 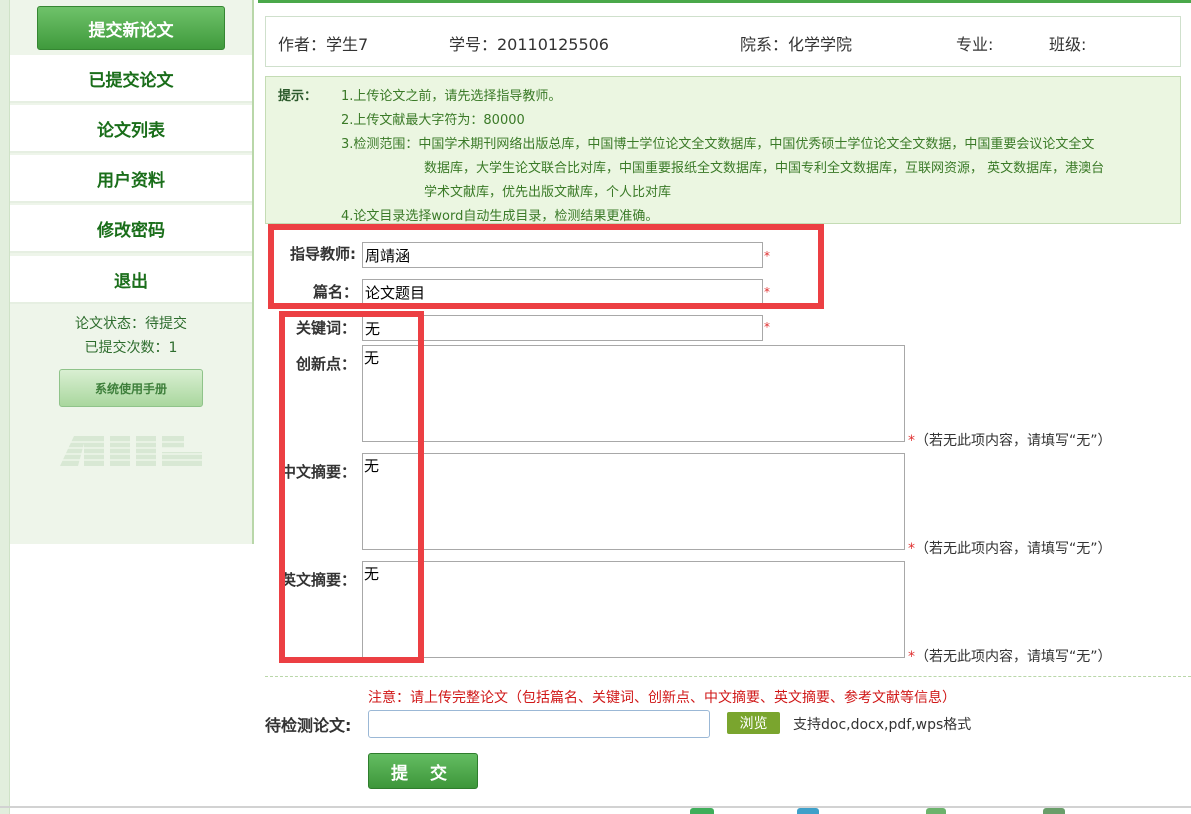 I want to click on innovation-note-text: （若无此项内容，请填写“无”）, so click(x=1013, y=441).